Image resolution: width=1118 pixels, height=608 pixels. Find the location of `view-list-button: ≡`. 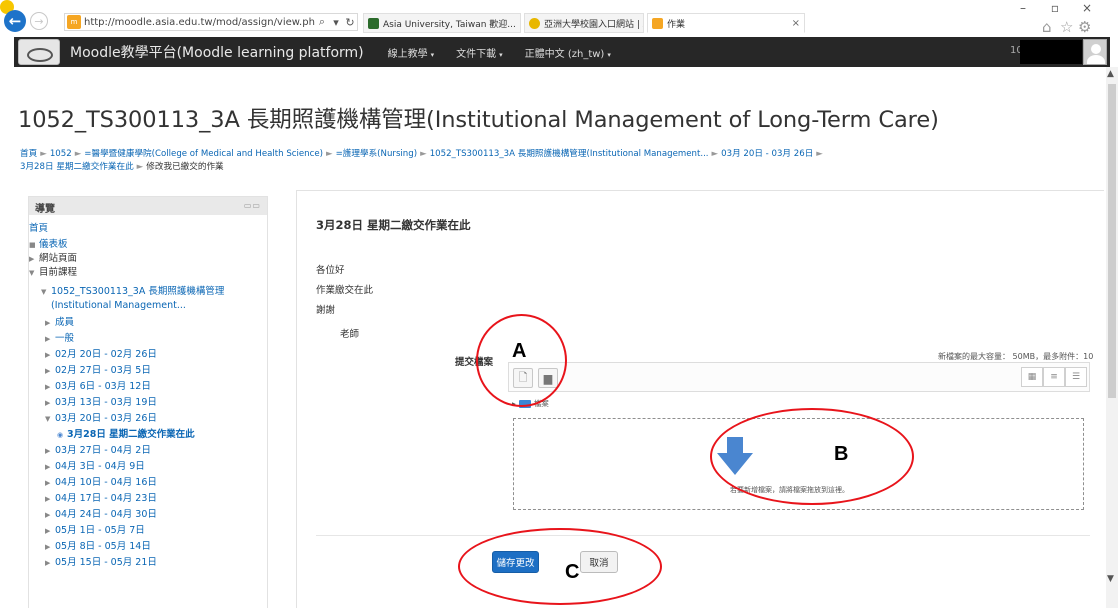

view-list-button: ≡ is located at coordinates (1054, 377).